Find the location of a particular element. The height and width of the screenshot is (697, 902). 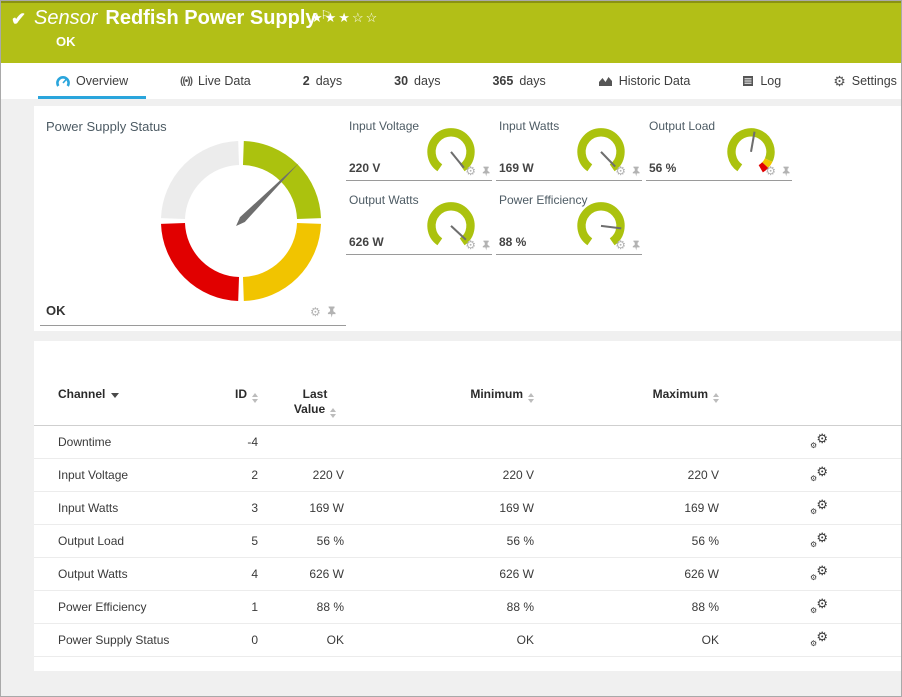

sort-icon is located at coordinates (716, 398).